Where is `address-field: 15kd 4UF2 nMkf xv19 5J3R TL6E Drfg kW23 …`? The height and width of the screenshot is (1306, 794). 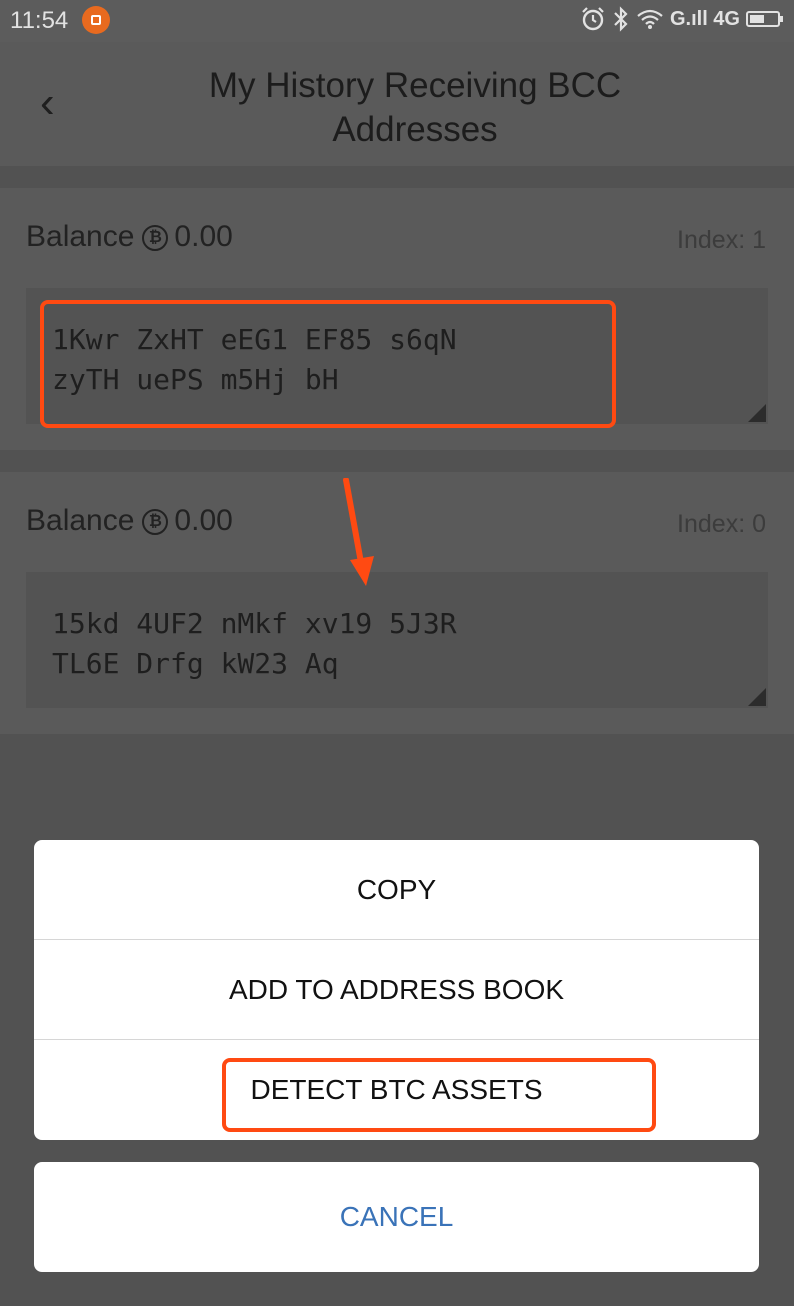 address-field: 15kd 4UF2 nMkf xv19 5J3R TL6E Drfg kW23 … is located at coordinates (397, 640).